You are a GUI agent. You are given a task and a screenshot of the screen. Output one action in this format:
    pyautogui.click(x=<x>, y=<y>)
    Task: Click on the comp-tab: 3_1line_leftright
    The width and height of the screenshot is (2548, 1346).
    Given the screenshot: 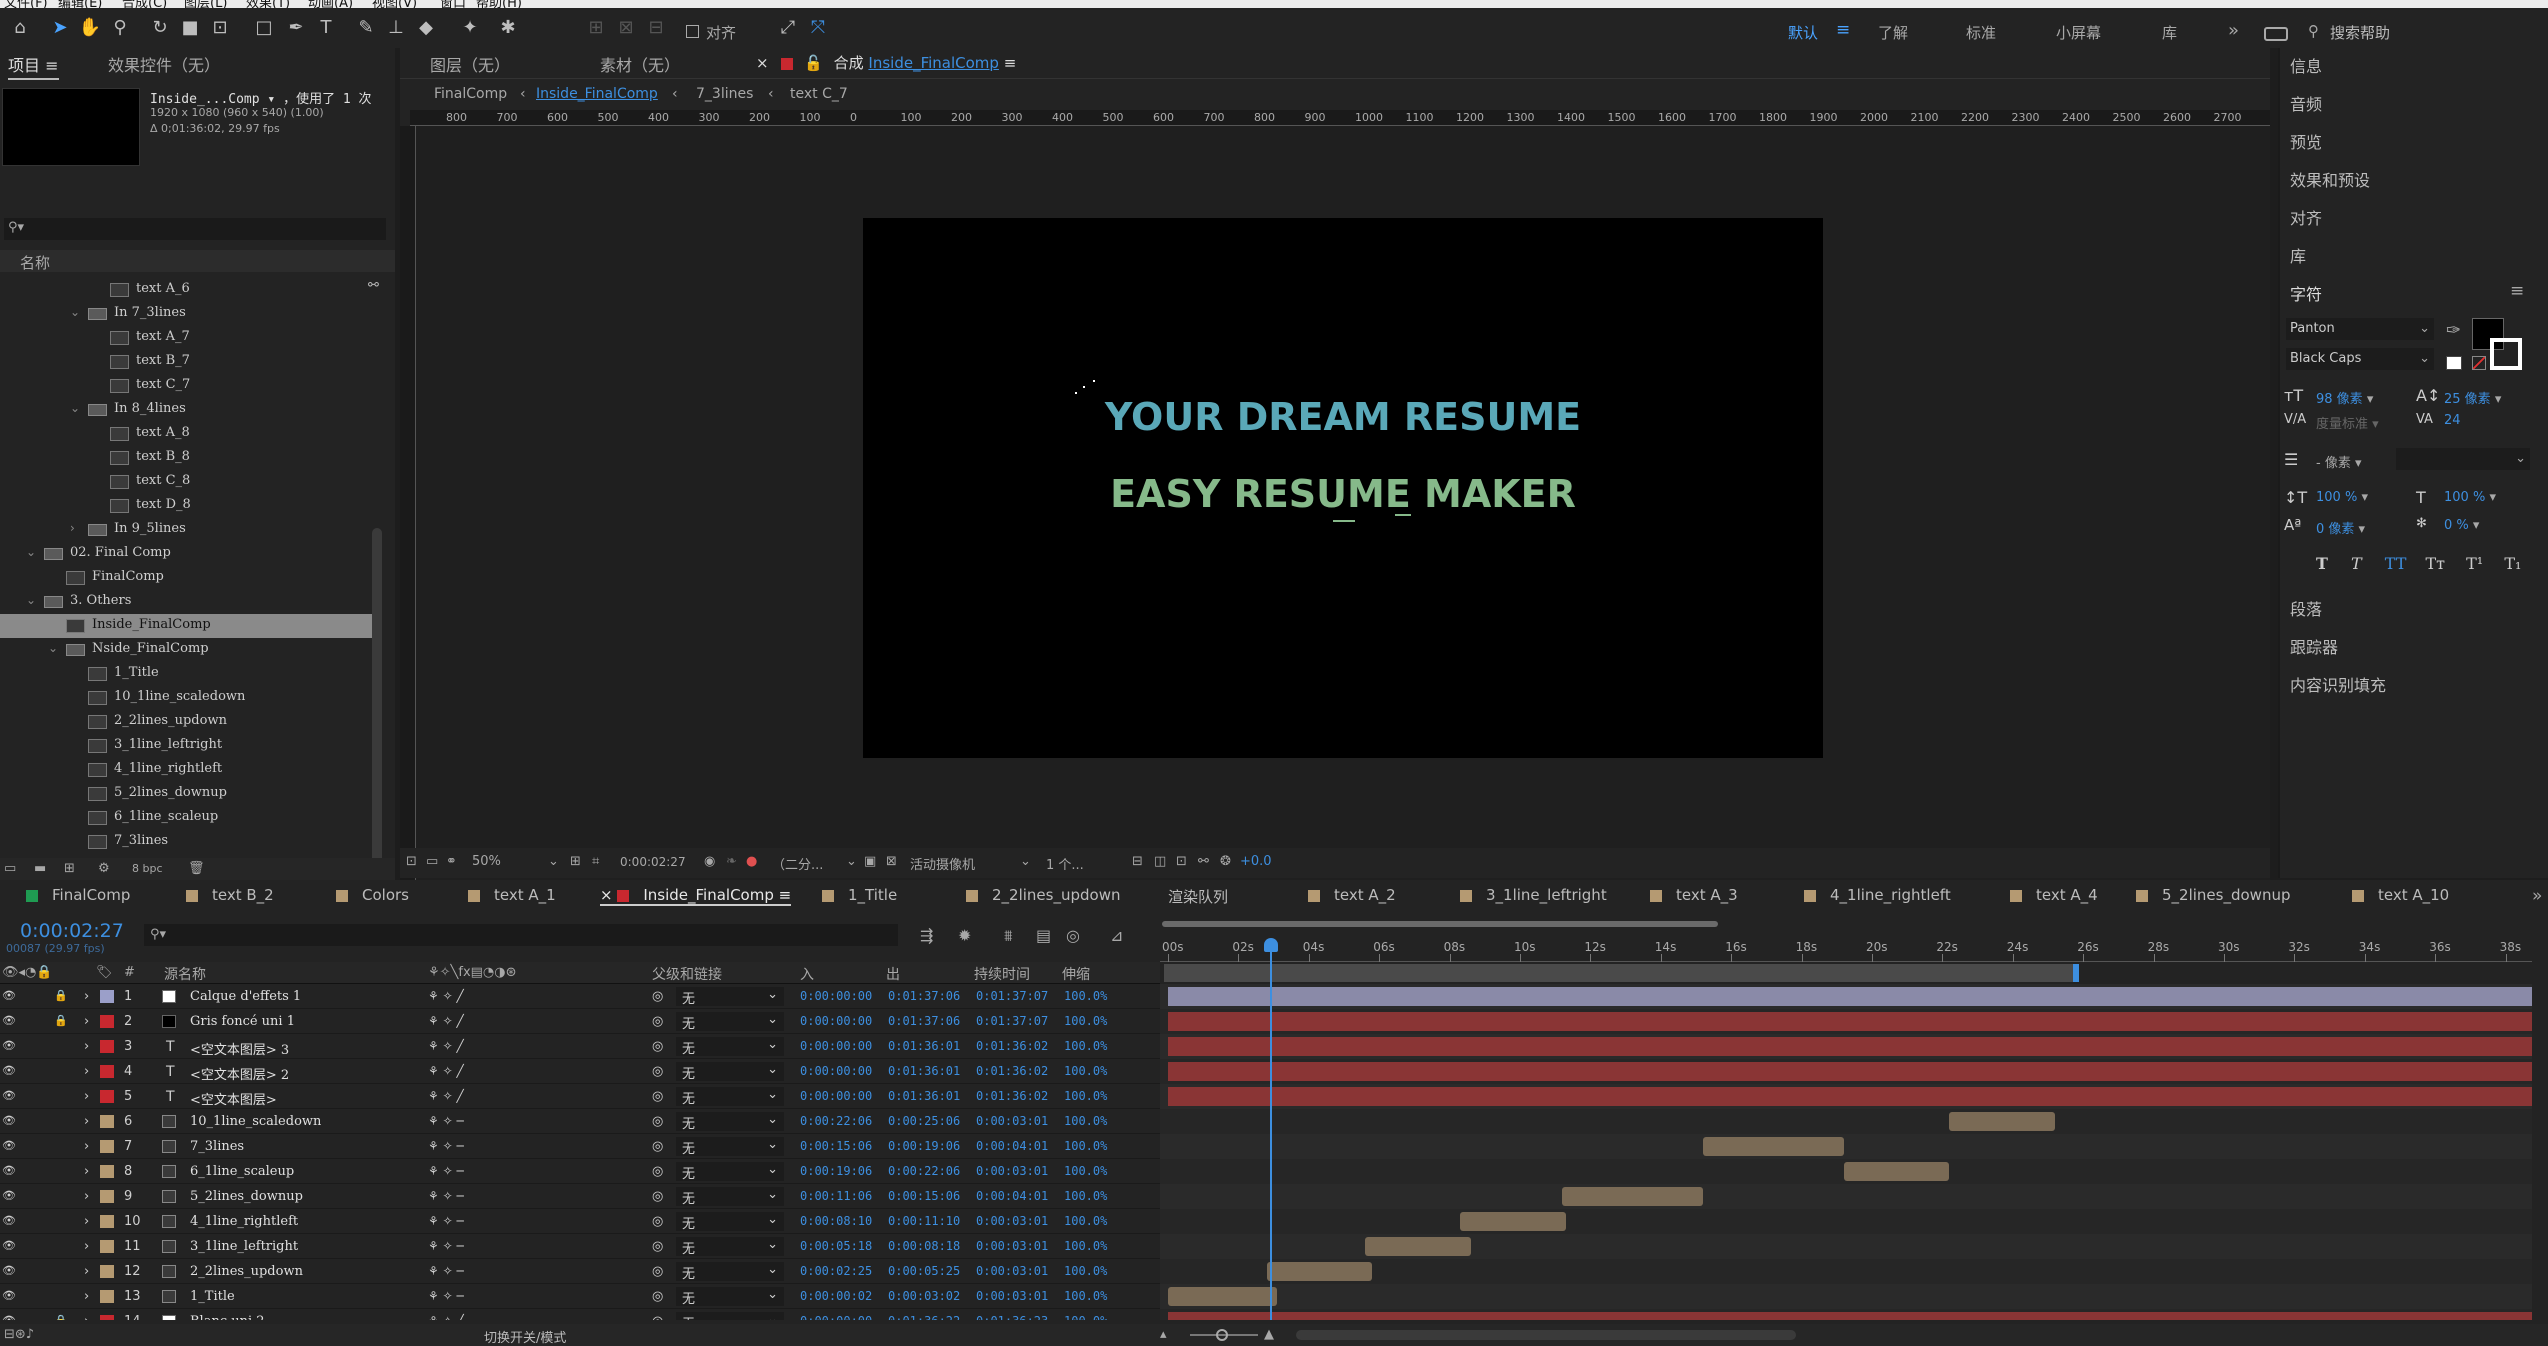 What is the action you would take?
    pyautogui.click(x=1533, y=895)
    